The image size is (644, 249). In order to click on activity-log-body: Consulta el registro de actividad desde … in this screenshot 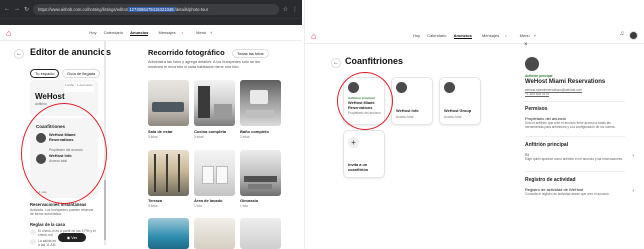, I will do `click(567, 194)`.